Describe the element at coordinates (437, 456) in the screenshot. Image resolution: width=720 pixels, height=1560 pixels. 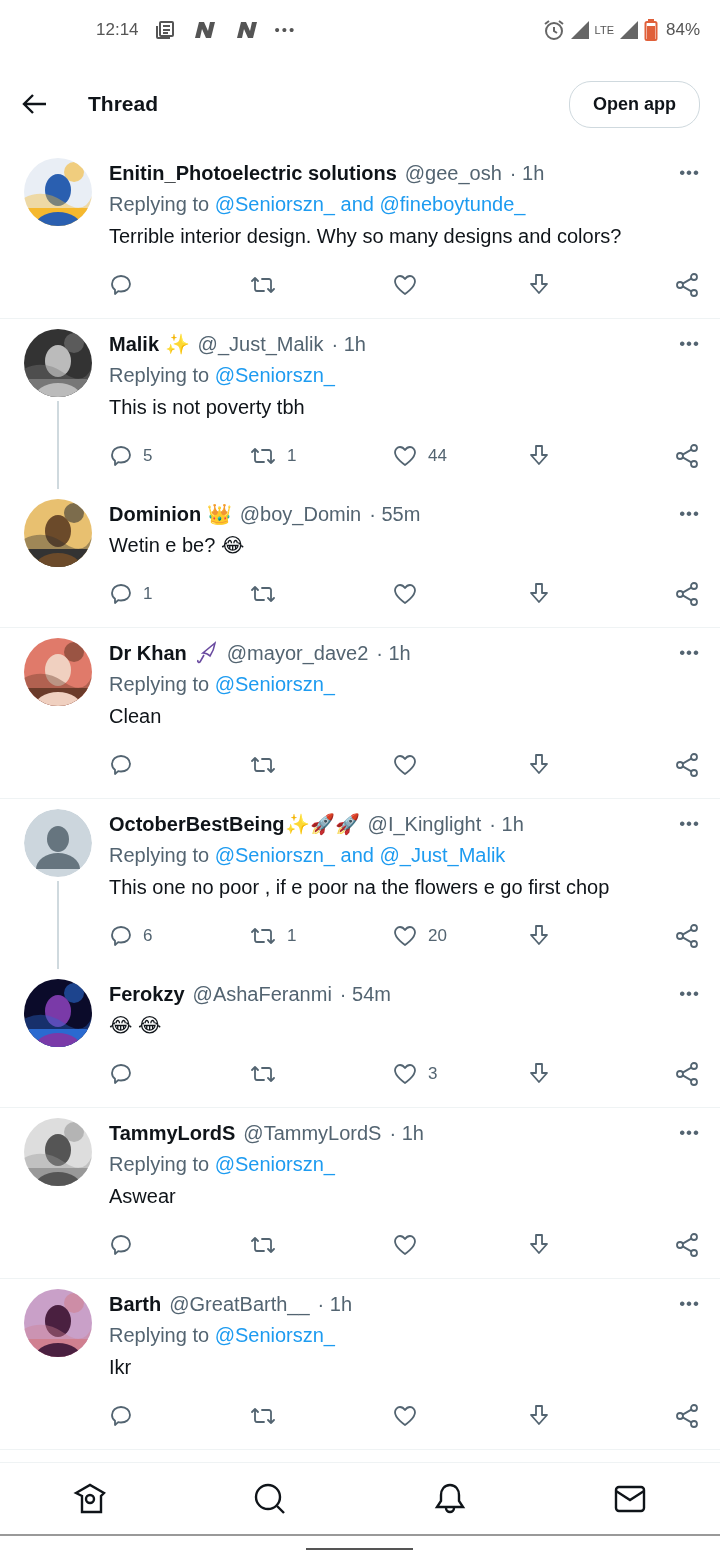
I see `count: 44` at that location.